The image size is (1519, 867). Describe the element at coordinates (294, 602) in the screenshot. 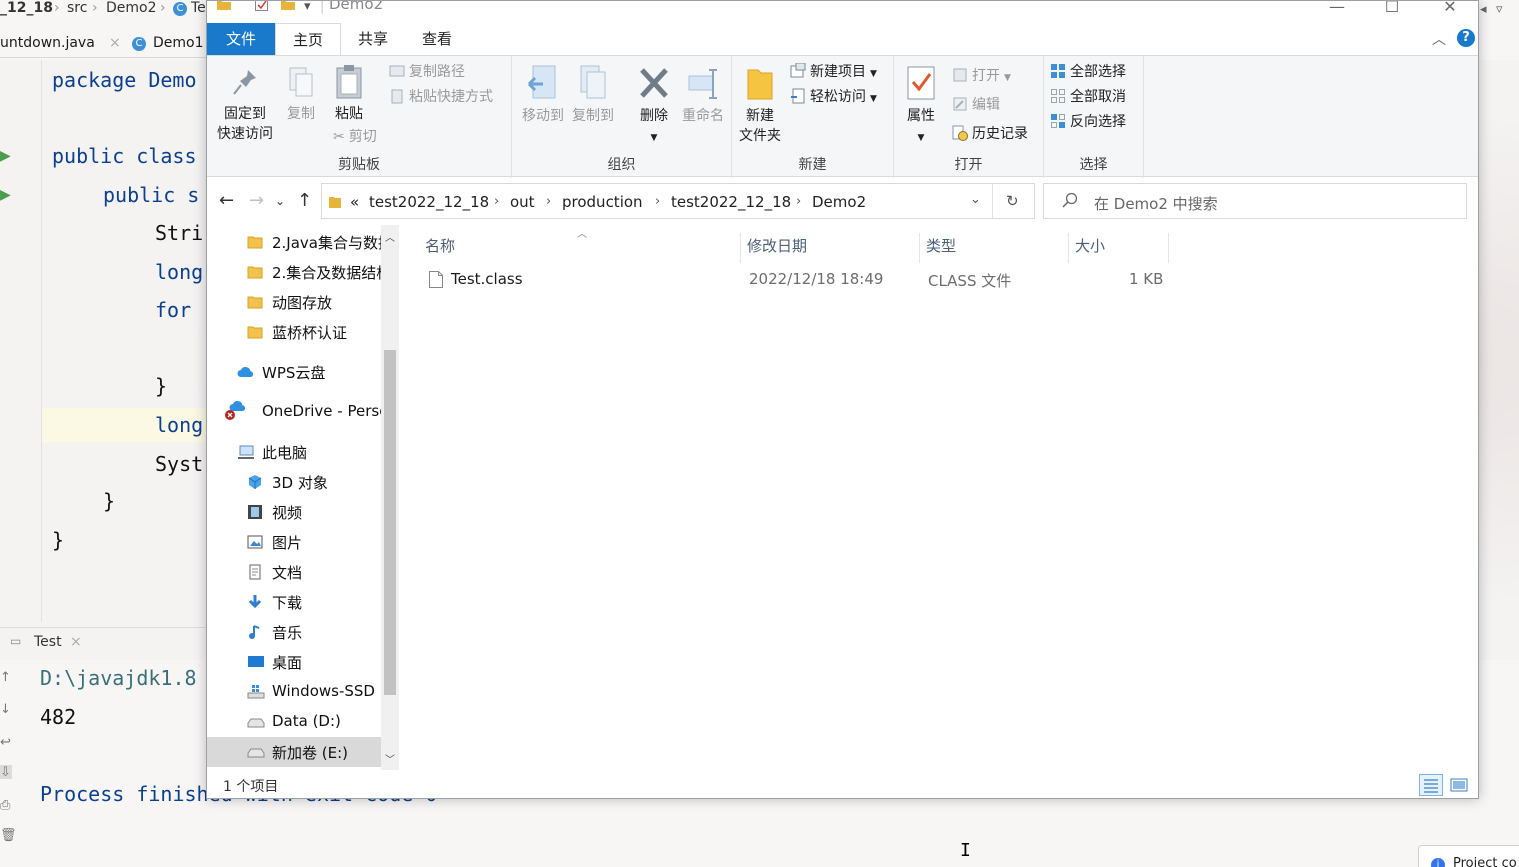

I see `nav-item: 下载` at that location.